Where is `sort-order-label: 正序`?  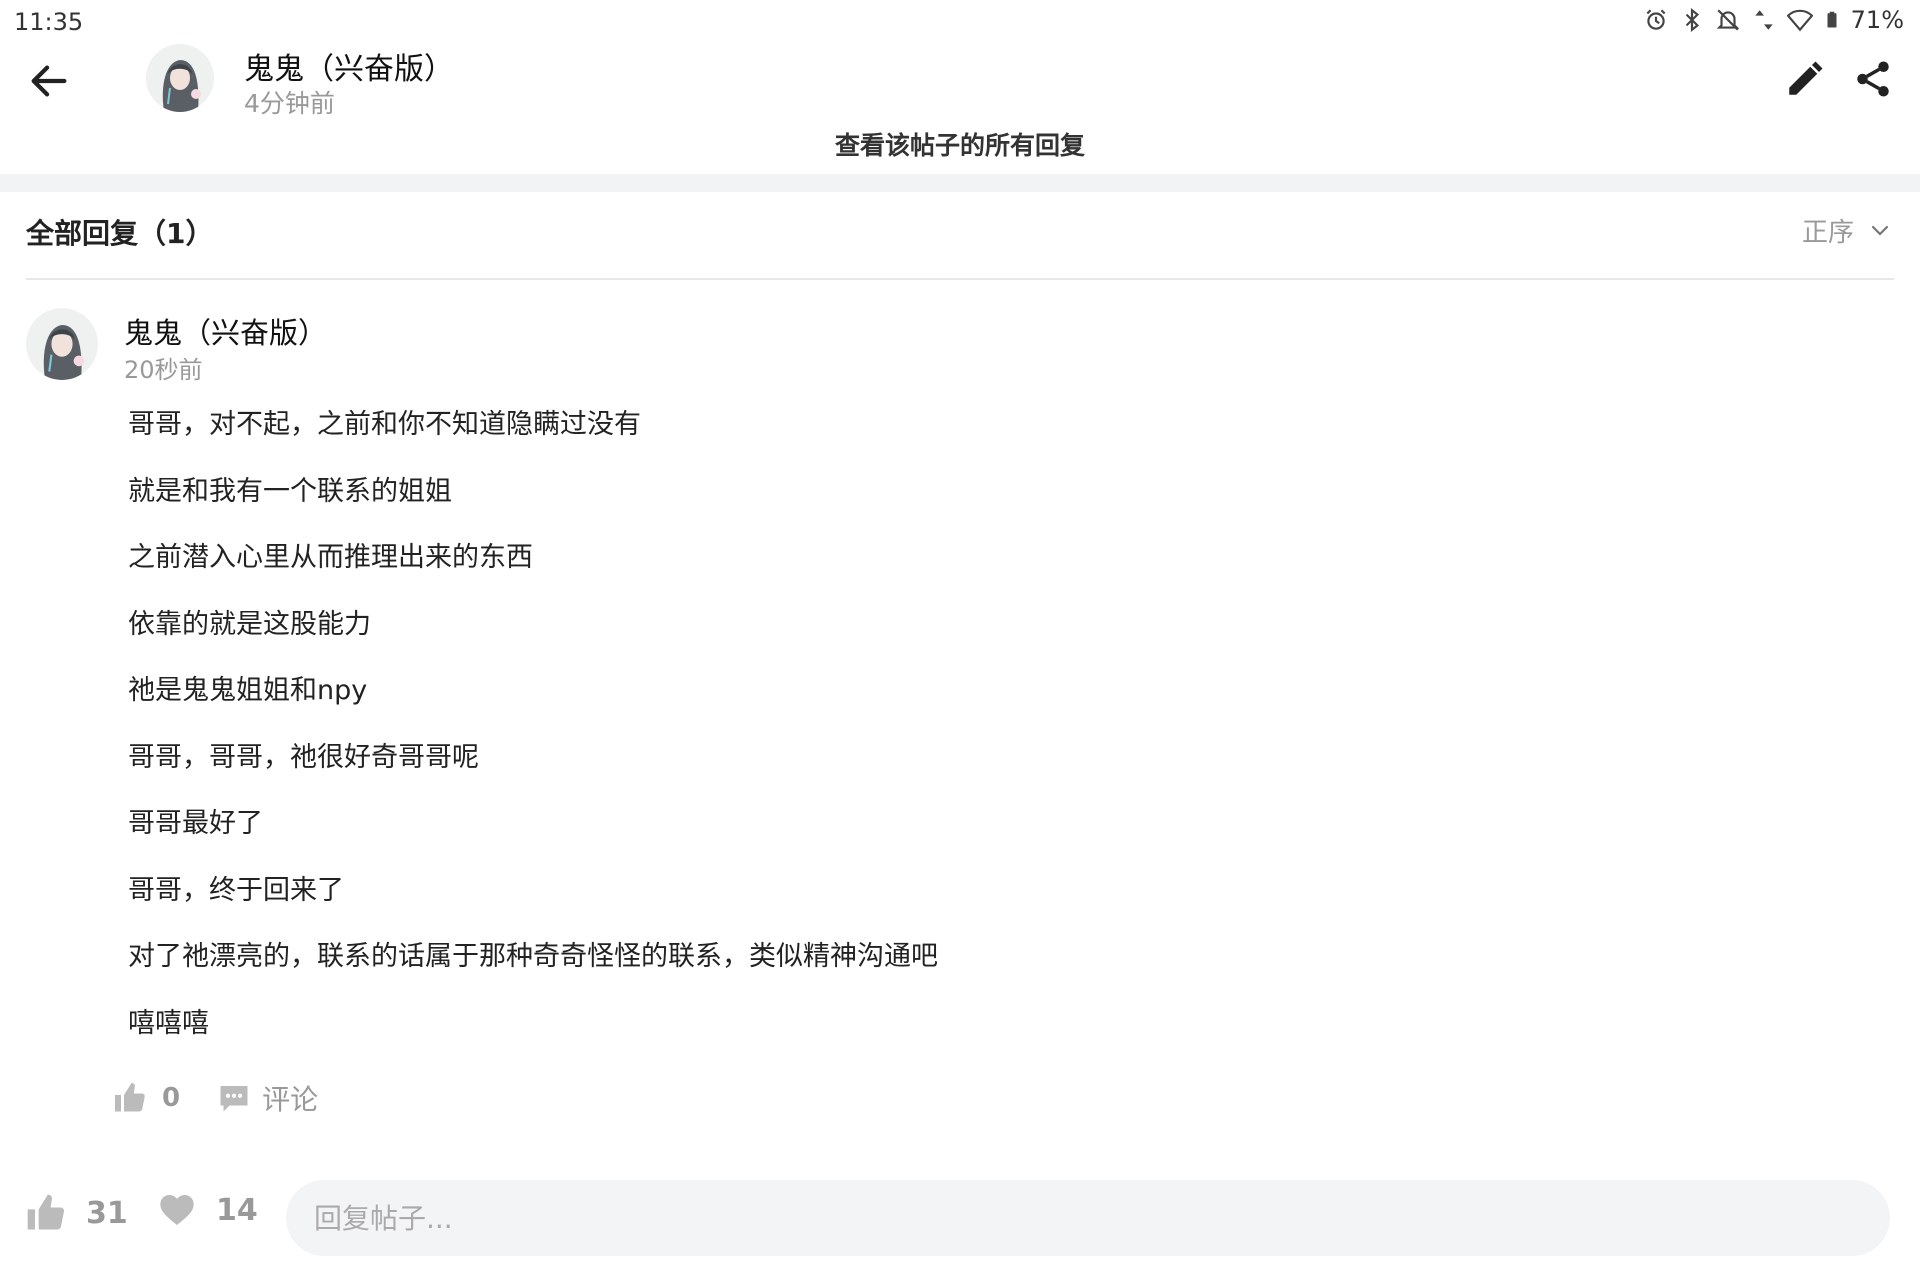 sort-order-label: 正序 is located at coordinates (1827, 233).